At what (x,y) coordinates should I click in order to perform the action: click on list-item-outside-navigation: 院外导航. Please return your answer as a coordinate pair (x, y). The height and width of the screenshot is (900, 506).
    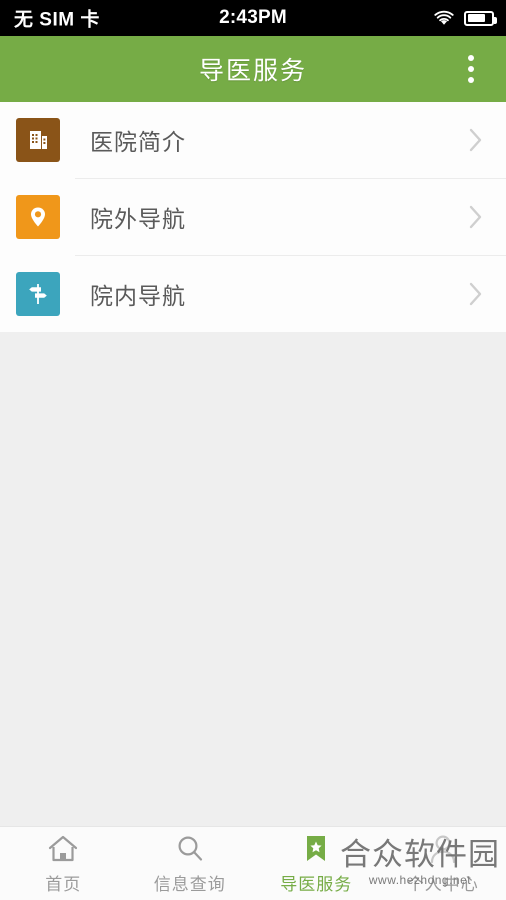
    Looking at the image, I should click on (253, 217).